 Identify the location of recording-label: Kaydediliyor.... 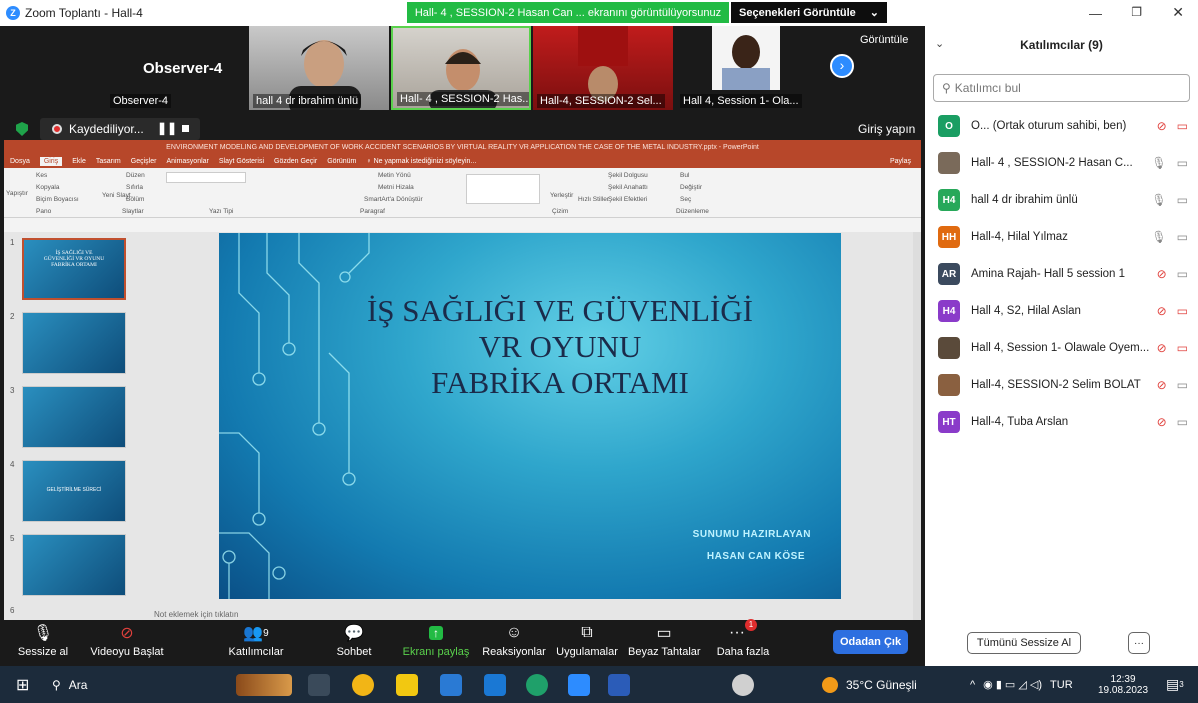
(106, 129).